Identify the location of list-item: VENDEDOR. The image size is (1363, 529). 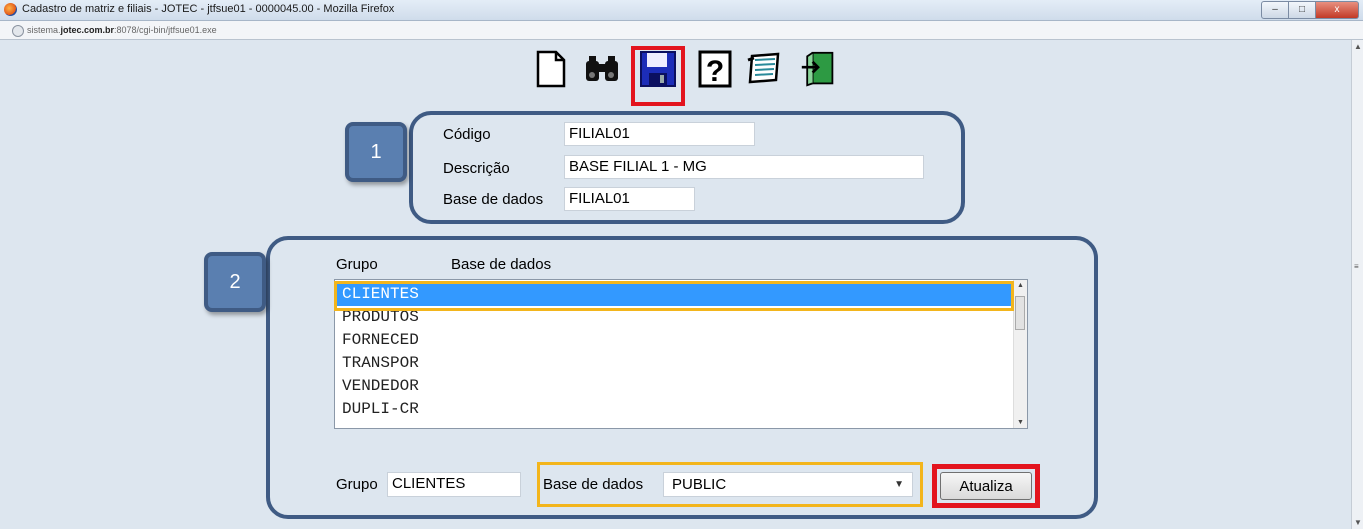
(681, 386).